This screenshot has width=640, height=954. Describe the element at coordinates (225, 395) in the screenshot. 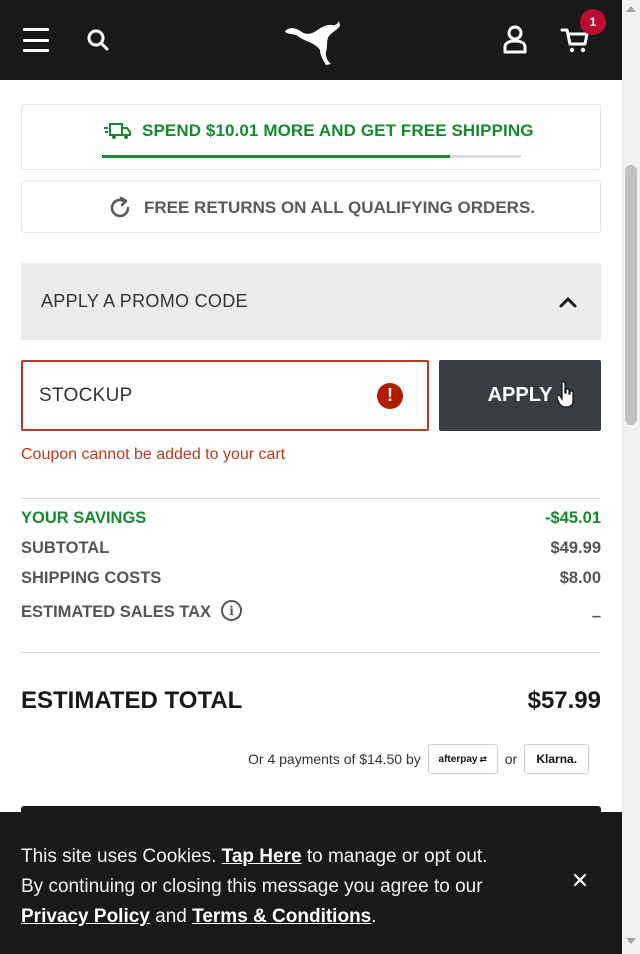

I see `promo-code-input: STOCKUP !` at that location.